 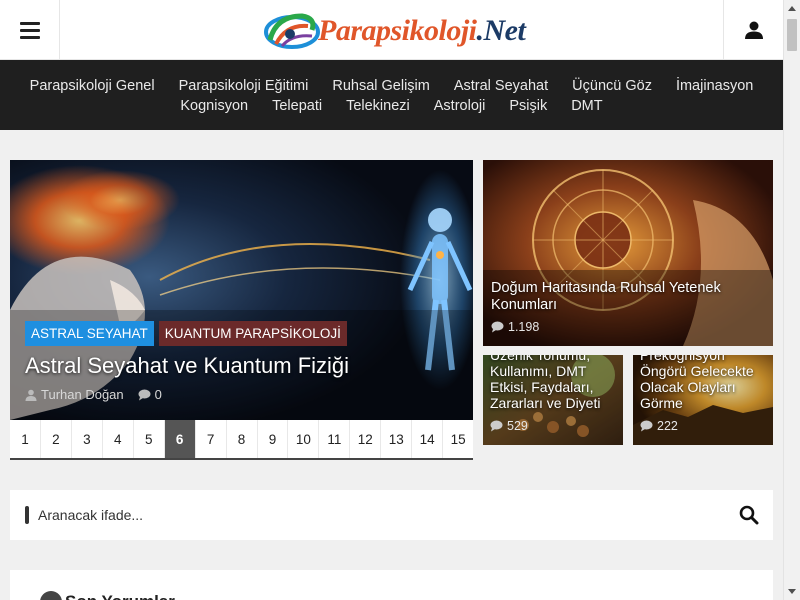 What do you see at coordinates (397, 439) in the screenshot?
I see `page-button: 13` at bounding box center [397, 439].